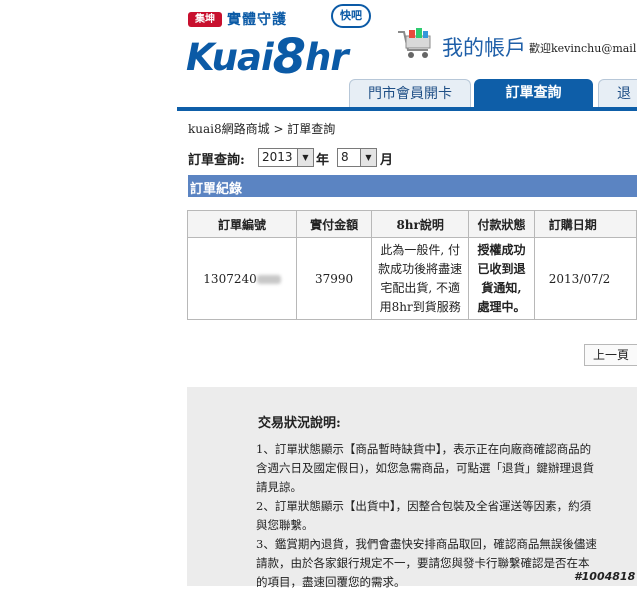  What do you see at coordinates (617, 93) in the screenshot?
I see `tab-return: 退` at bounding box center [617, 93].